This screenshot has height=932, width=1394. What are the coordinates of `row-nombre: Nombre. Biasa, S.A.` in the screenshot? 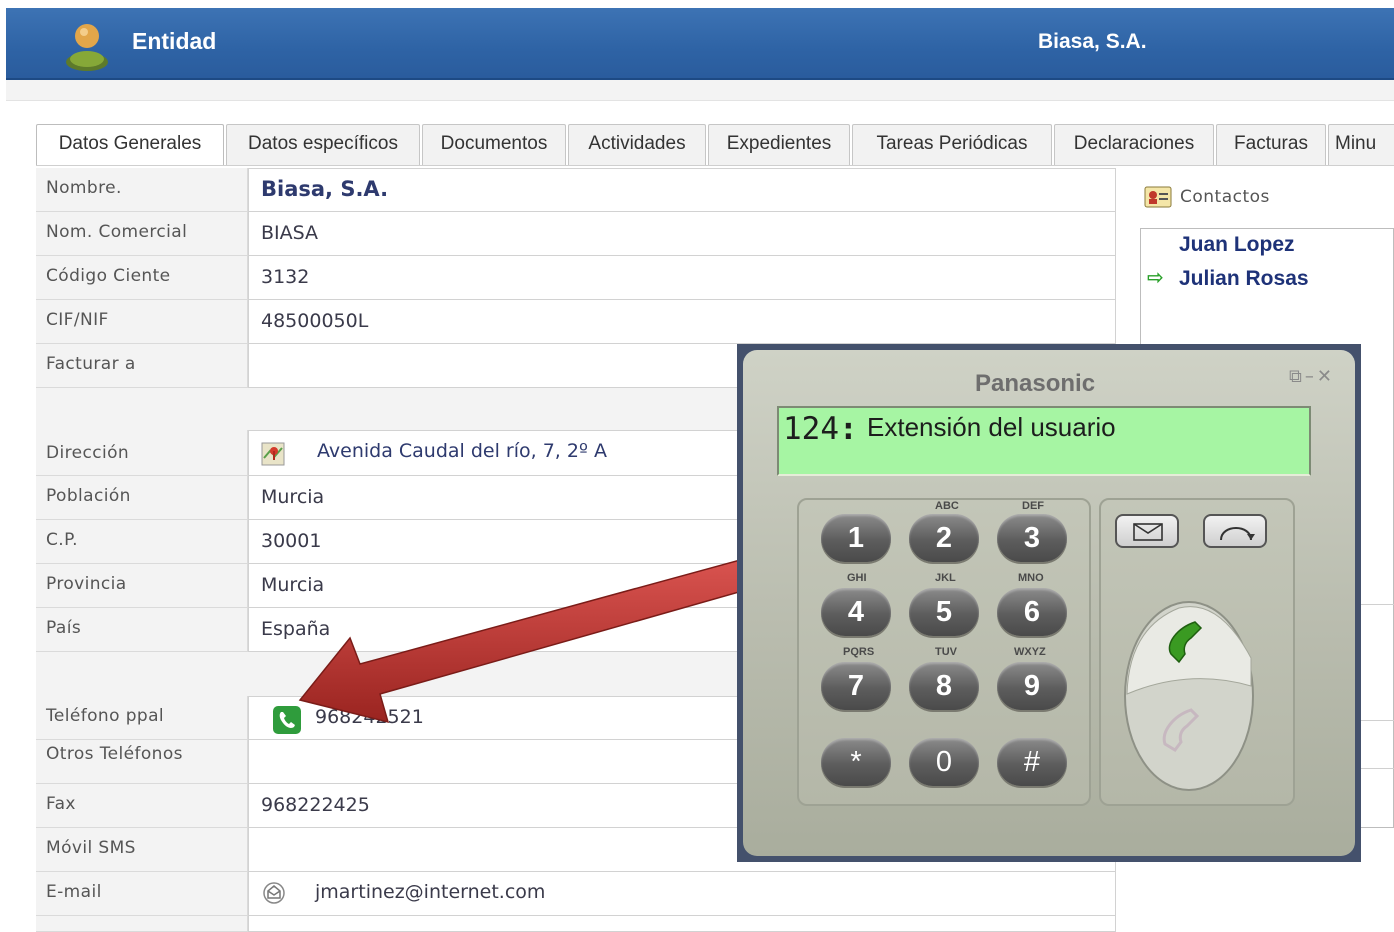 It's located at (576, 190).